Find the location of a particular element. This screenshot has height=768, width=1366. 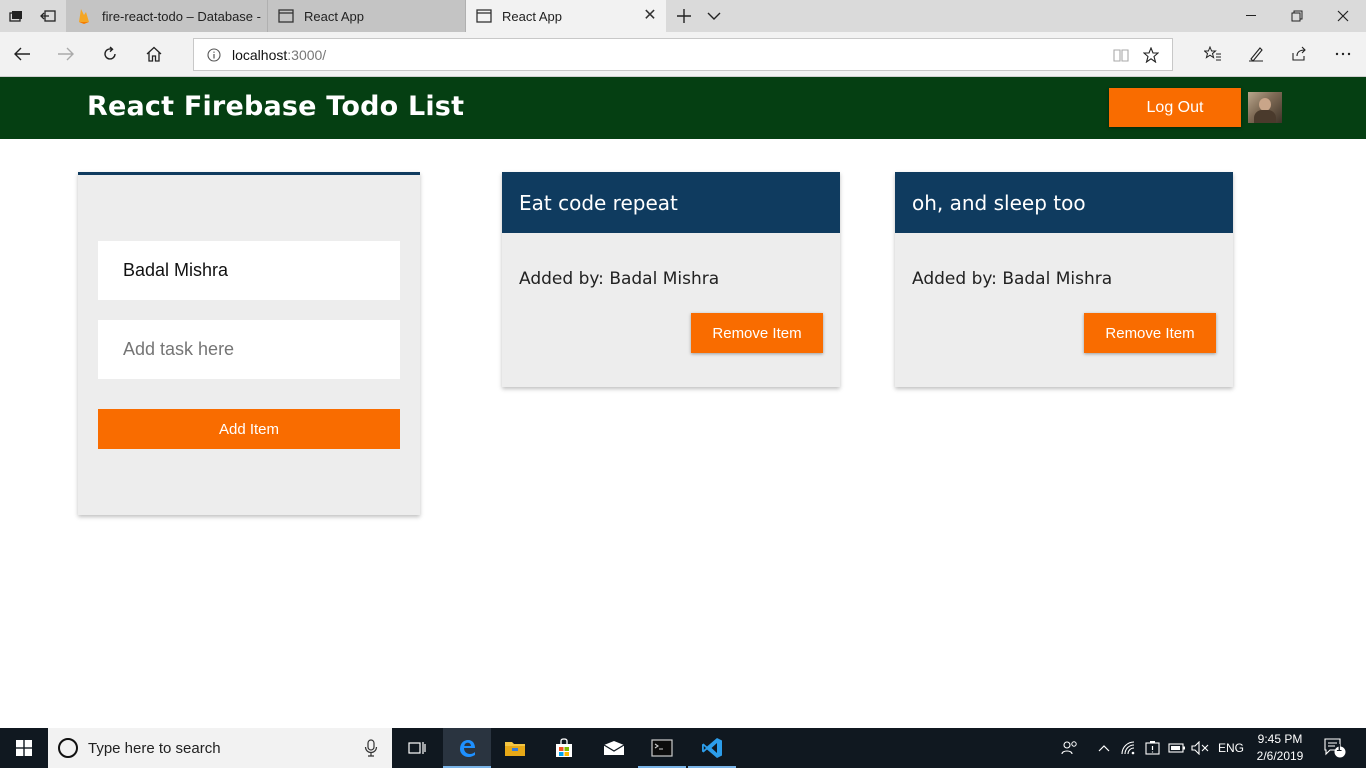

tab-title: fire-react-todo – Database - is located at coordinates (181, 16).